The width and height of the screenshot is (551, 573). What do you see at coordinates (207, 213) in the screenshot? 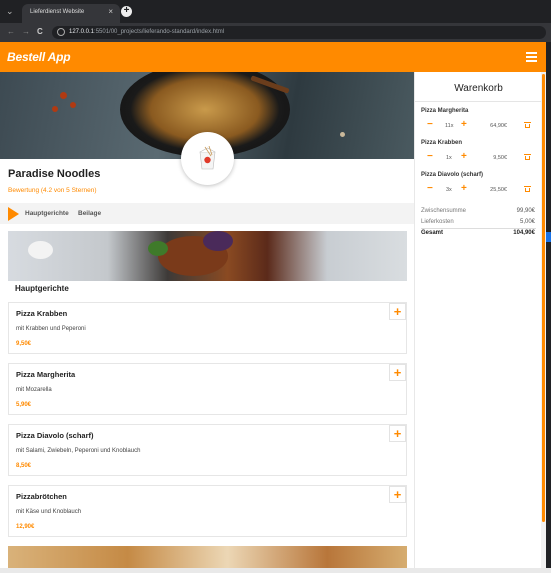
I see `category-nav: Hauptgerichte Beilage` at bounding box center [207, 213].